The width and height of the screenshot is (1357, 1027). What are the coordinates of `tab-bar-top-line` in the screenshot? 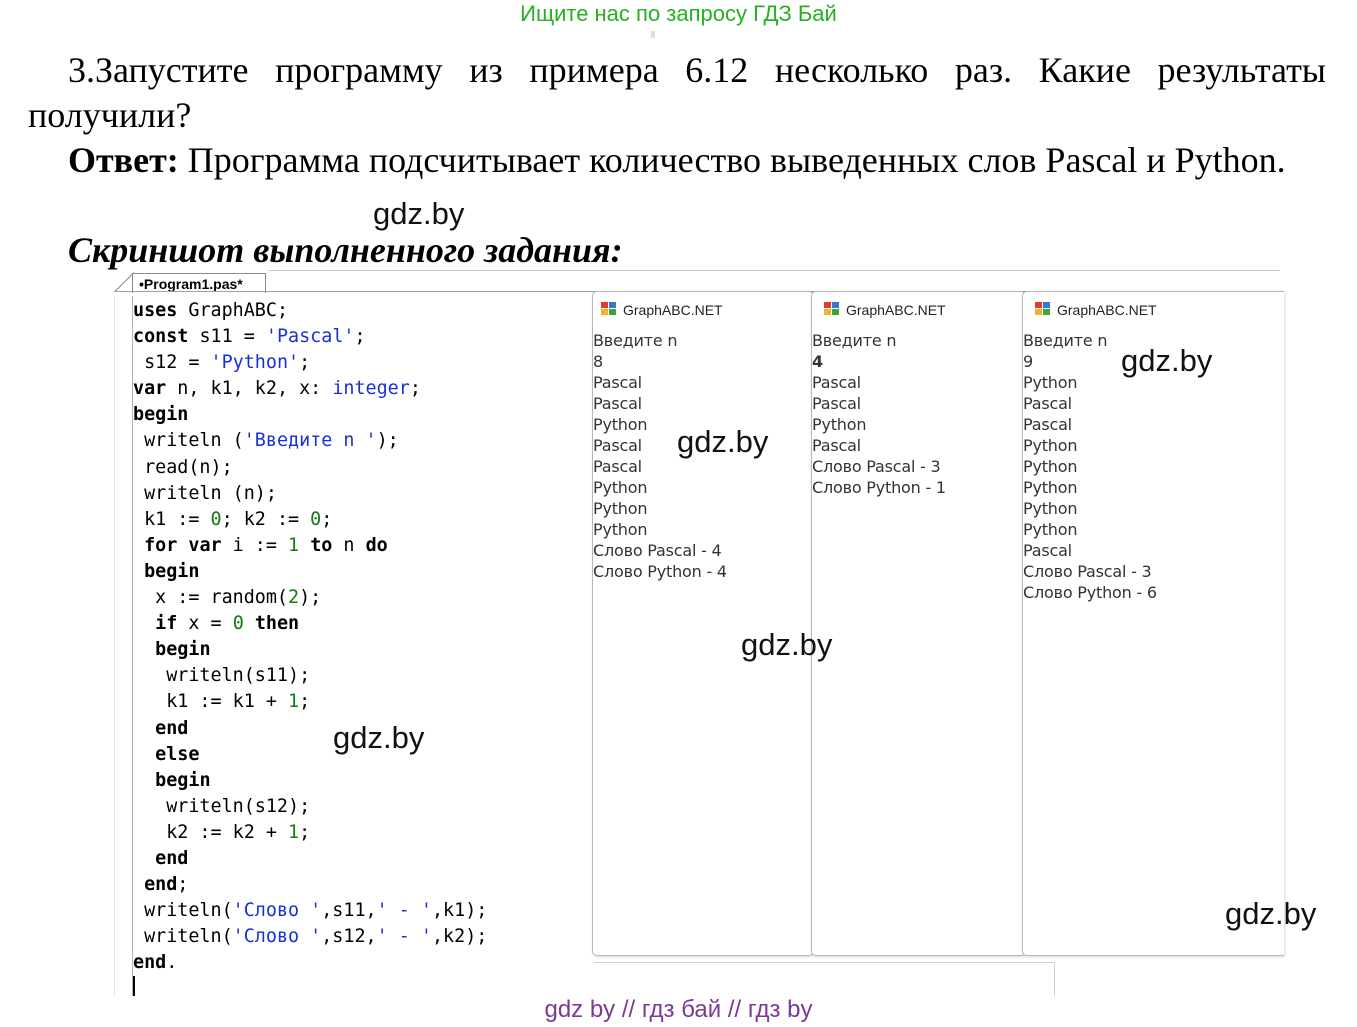 It's located at (774, 270).